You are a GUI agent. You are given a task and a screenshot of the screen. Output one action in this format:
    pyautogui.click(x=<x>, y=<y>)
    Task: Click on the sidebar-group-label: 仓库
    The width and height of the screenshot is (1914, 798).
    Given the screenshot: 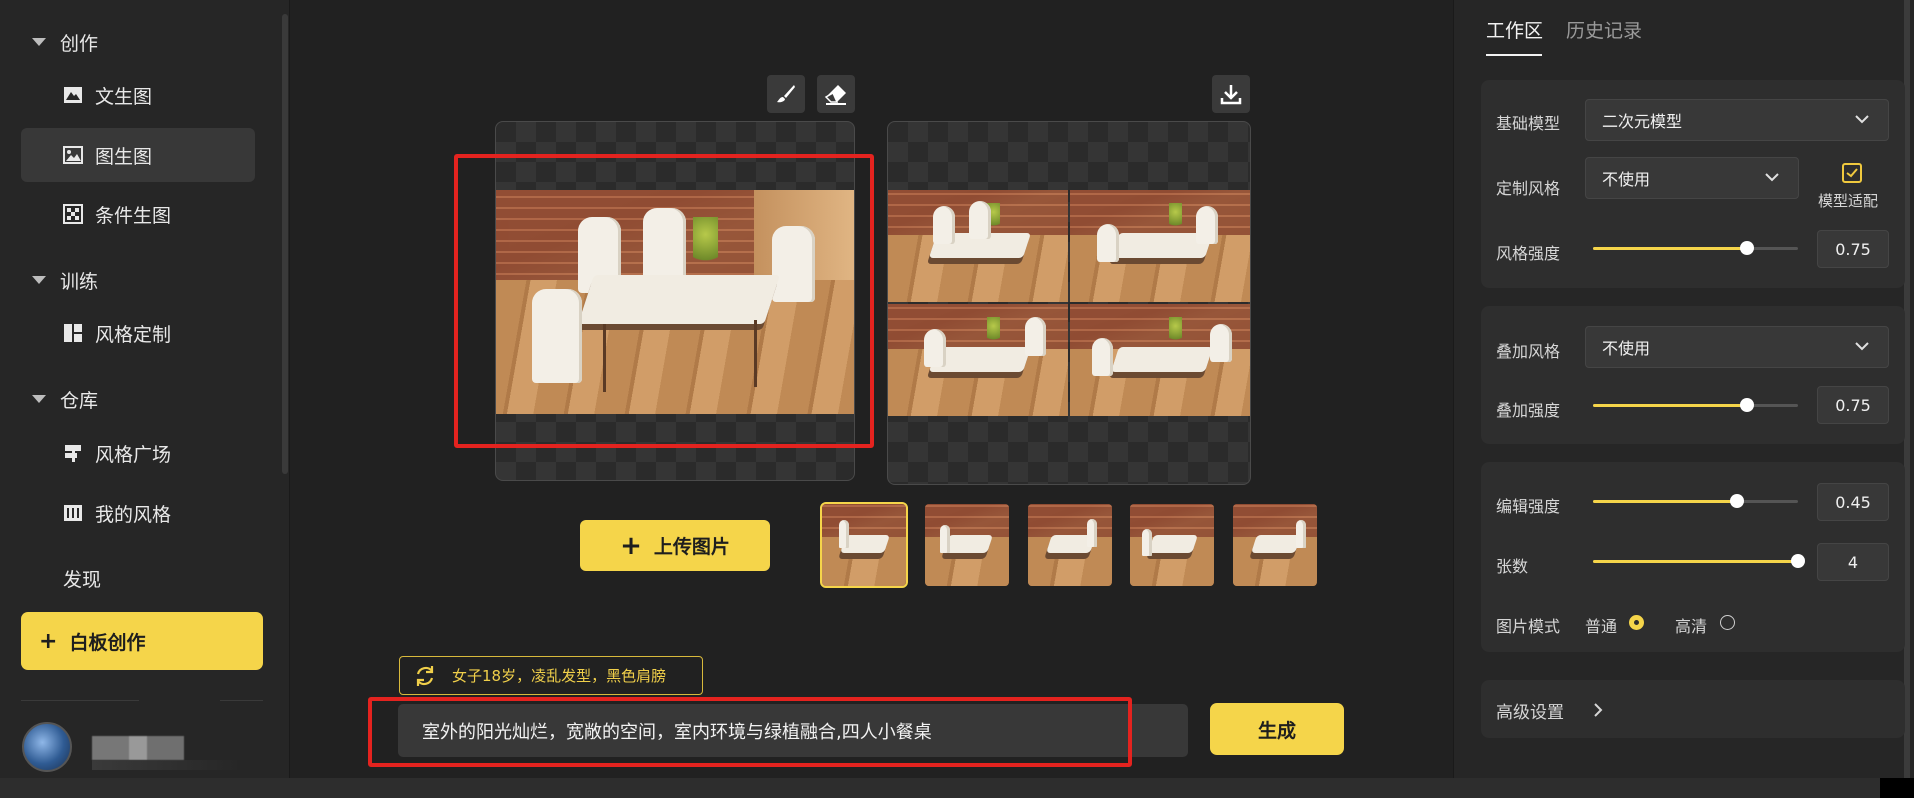 What is the action you would take?
    pyautogui.click(x=79, y=400)
    